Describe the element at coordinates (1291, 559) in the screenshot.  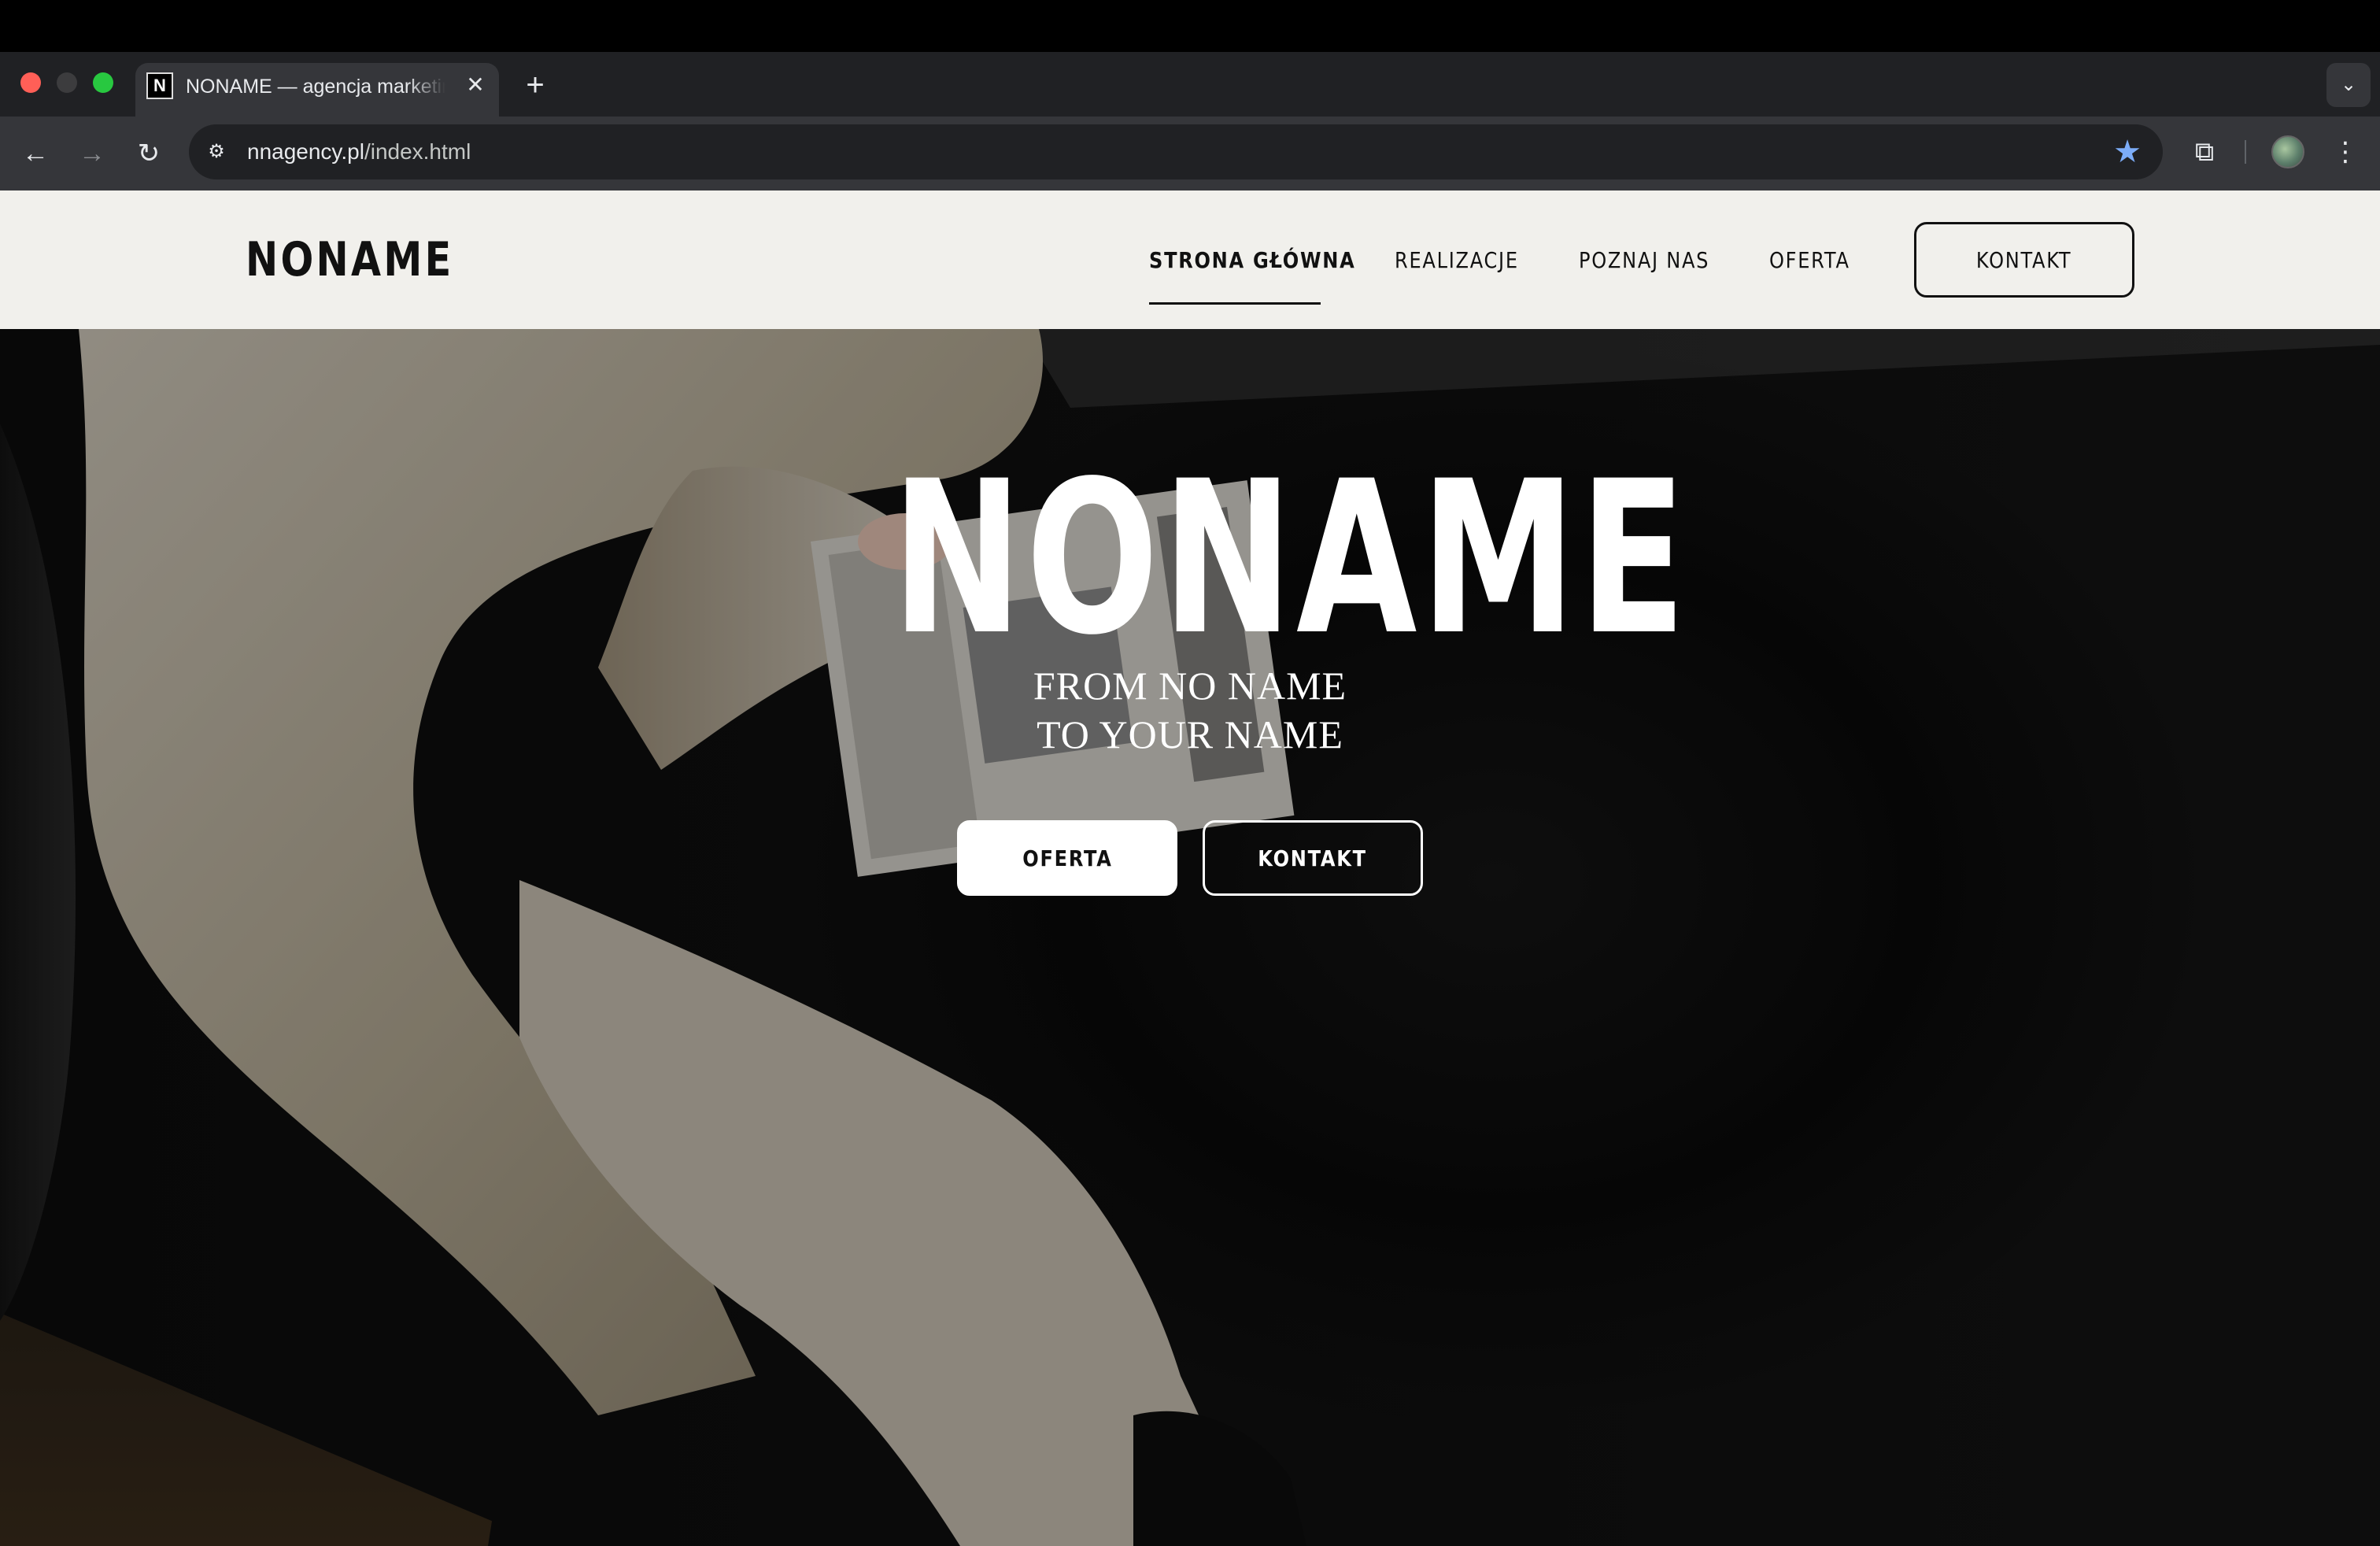
I see `hero-title: NONAME` at that location.